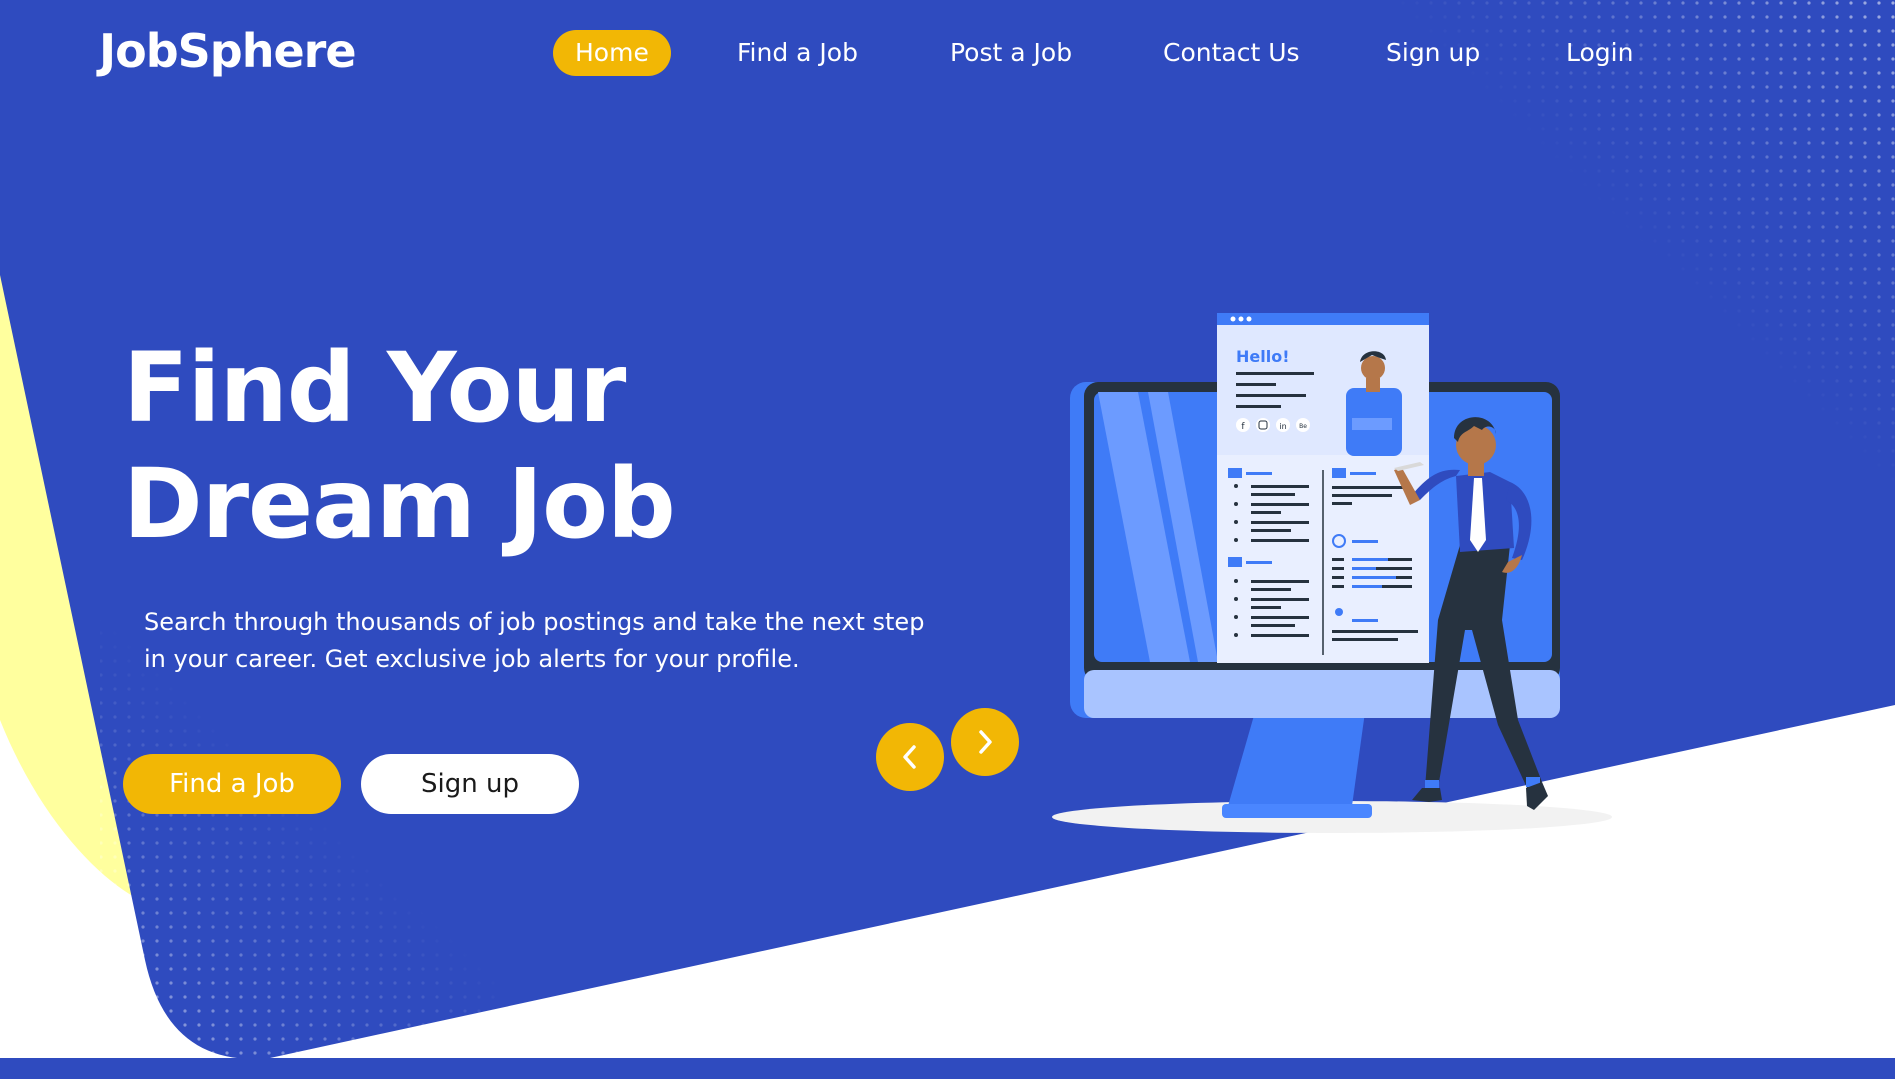 The height and width of the screenshot is (1079, 1895). I want to click on monitor-base, so click(1297, 811).